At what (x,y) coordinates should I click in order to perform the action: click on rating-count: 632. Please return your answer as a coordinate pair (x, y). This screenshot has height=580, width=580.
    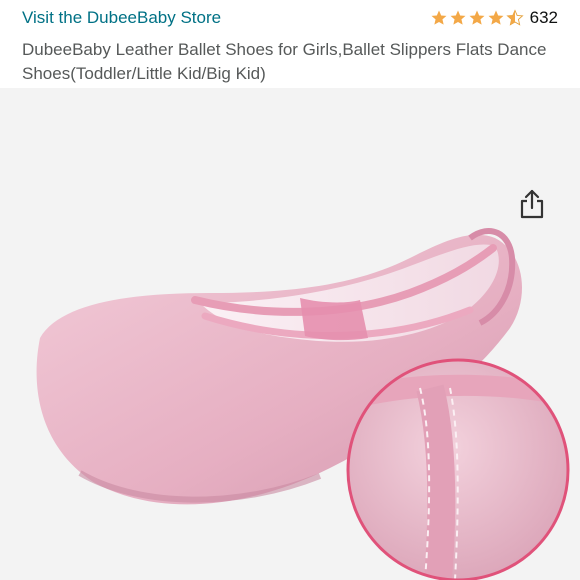
    Looking at the image, I should click on (544, 18).